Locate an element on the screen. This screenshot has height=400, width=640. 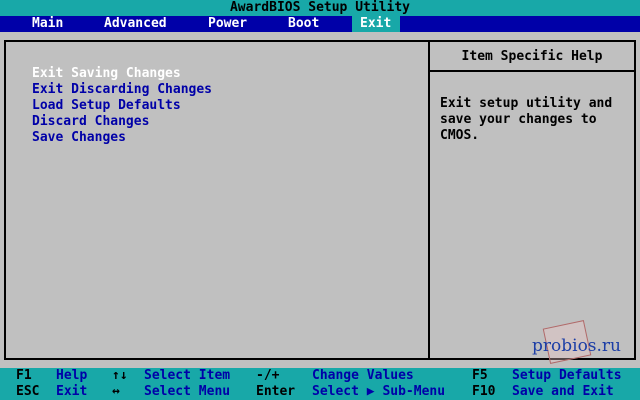
key-select-menu-desc: Select Menu is located at coordinates (187, 391).